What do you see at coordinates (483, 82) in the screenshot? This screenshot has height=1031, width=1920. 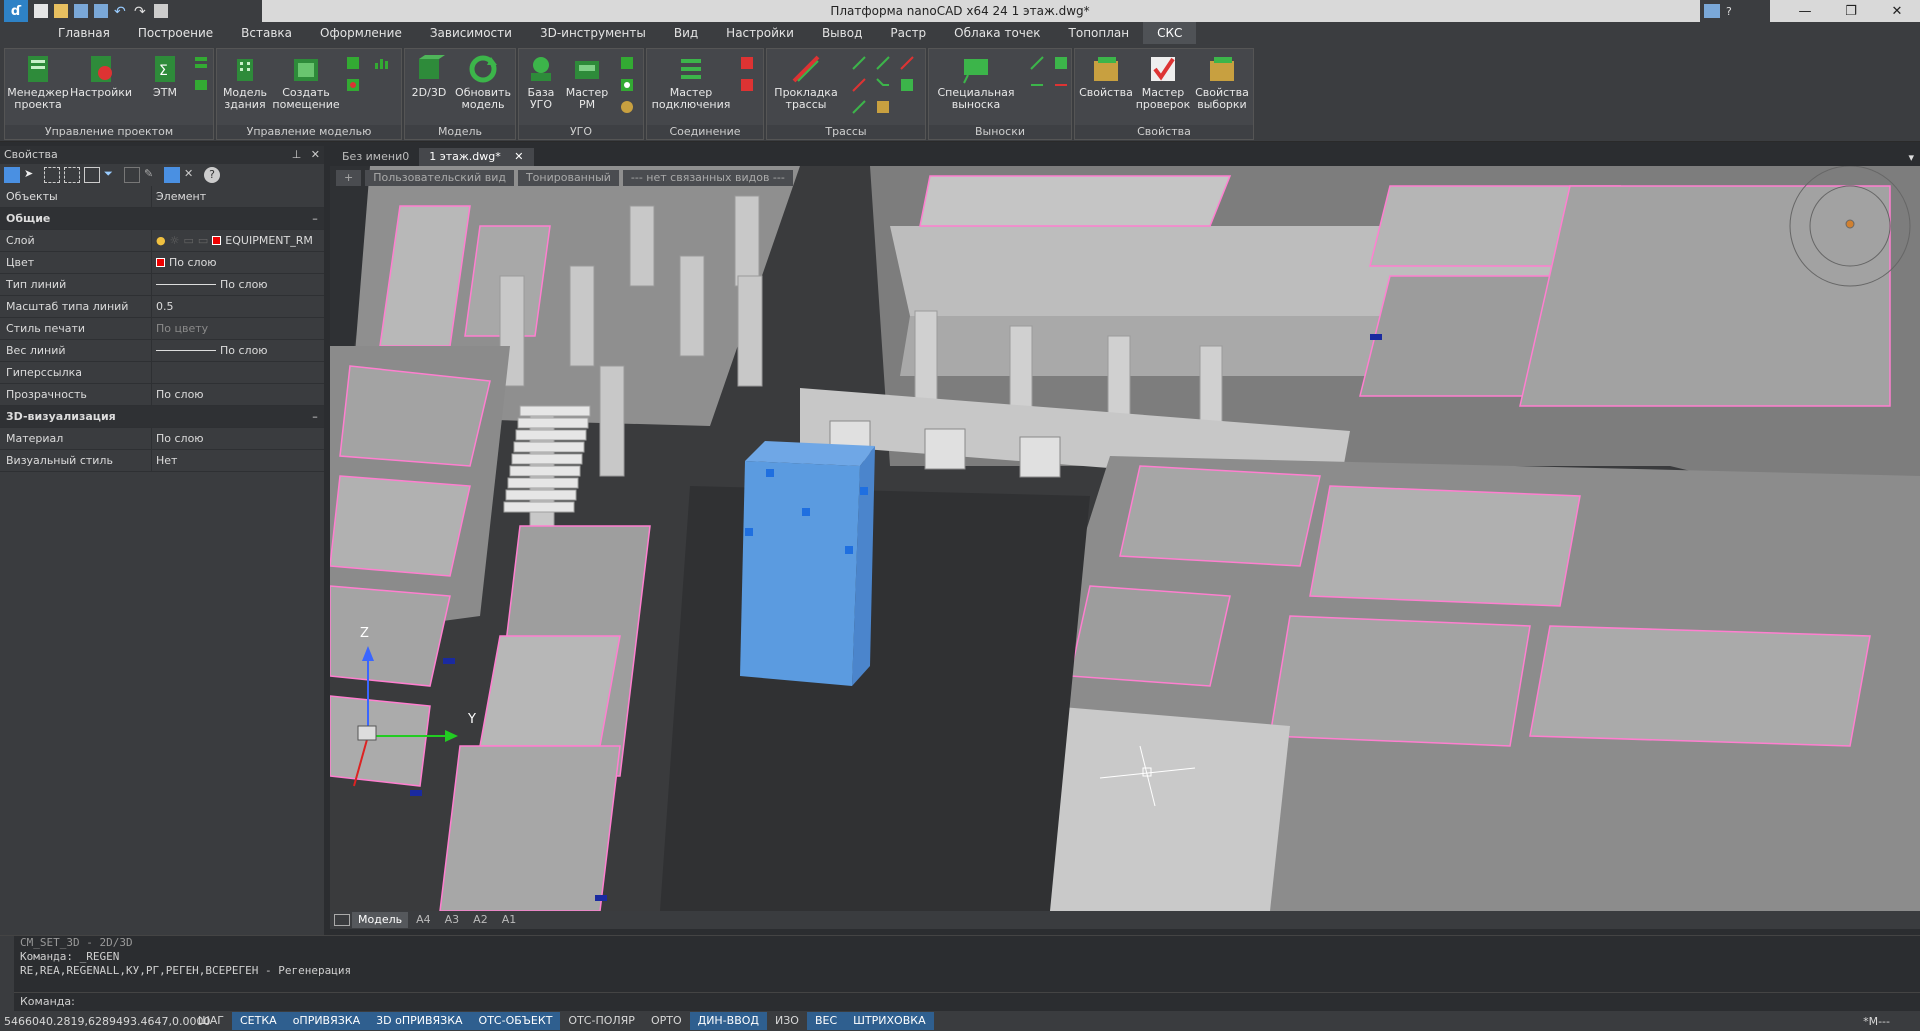 I see `update-model-button: Обновить модель` at bounding box center [483, 82].